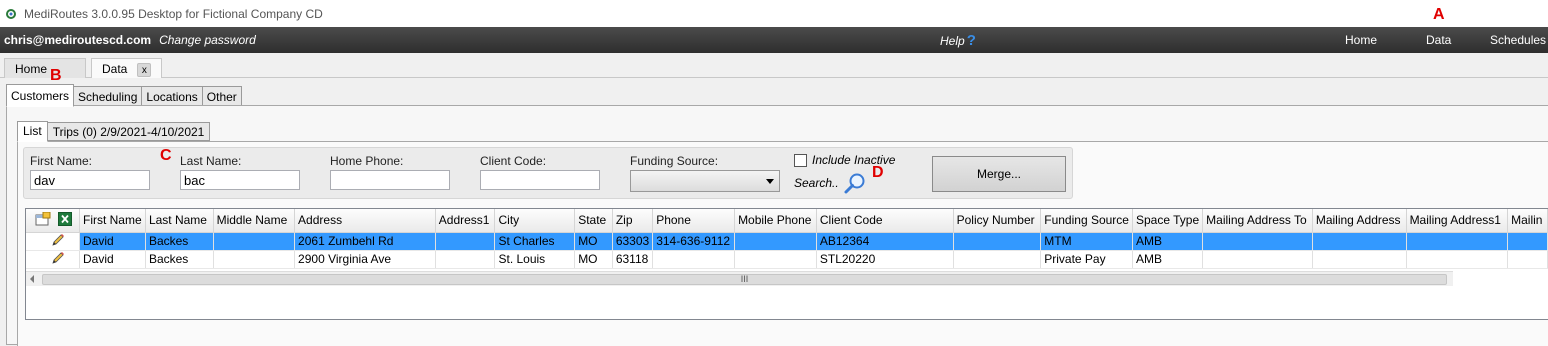 This screenshot has width=1548, height=346. Describe the element at coordinates (1438, 40) in the screenshot. I see `nav-data: Data` at that location.